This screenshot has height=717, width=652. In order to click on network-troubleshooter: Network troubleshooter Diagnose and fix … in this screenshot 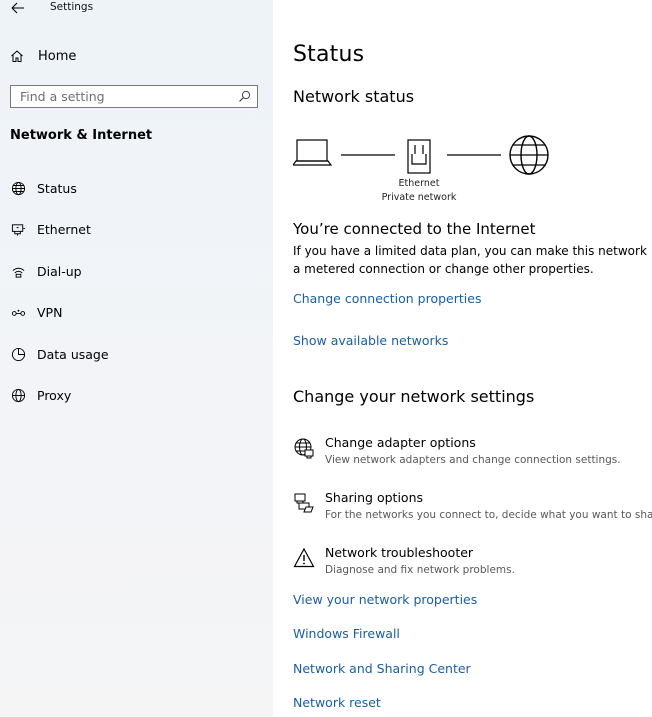, I will do `click(472, 565)`.